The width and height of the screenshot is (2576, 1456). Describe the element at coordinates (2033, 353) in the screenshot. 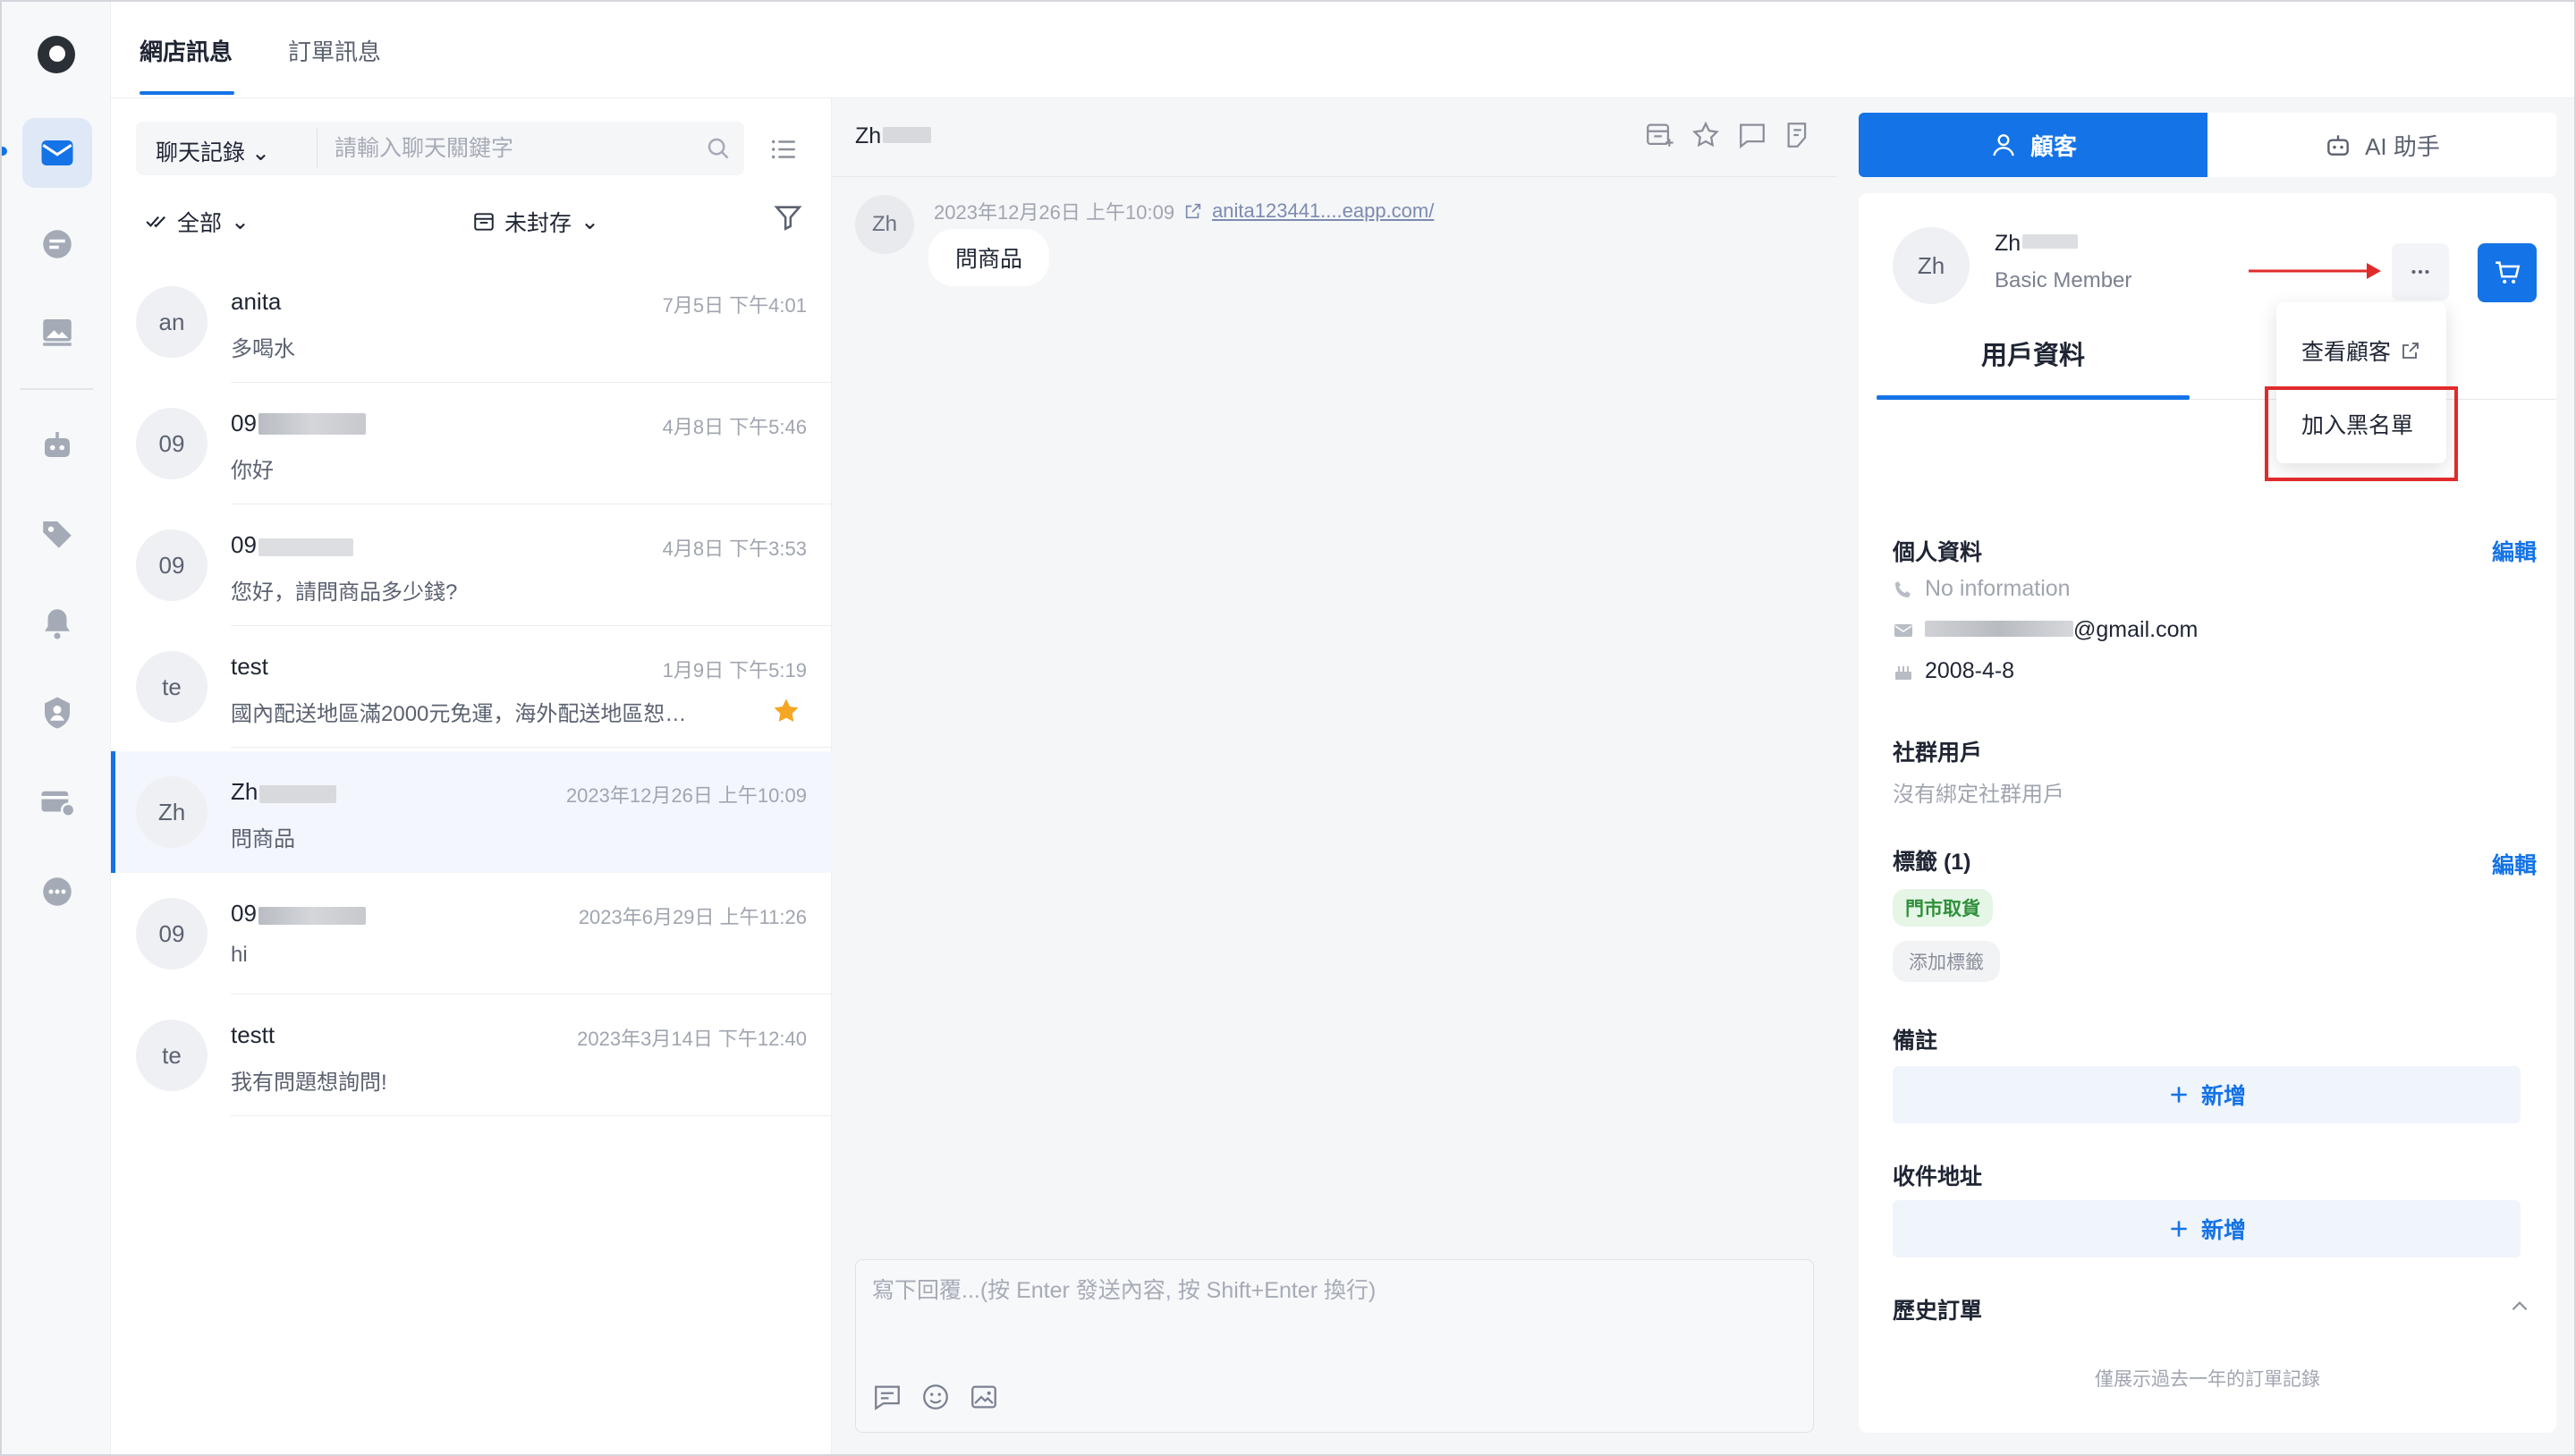

I see `tab-user-profile: 用戶資料` at that location.